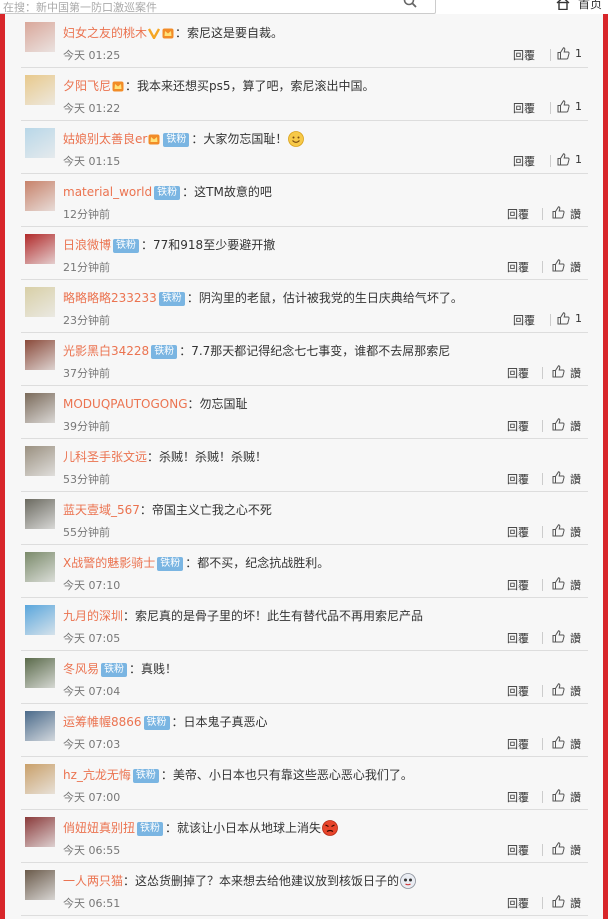 The width and height of the screenshot is (608, 919). I want to click on username-link: material_world, so click(107, 192).